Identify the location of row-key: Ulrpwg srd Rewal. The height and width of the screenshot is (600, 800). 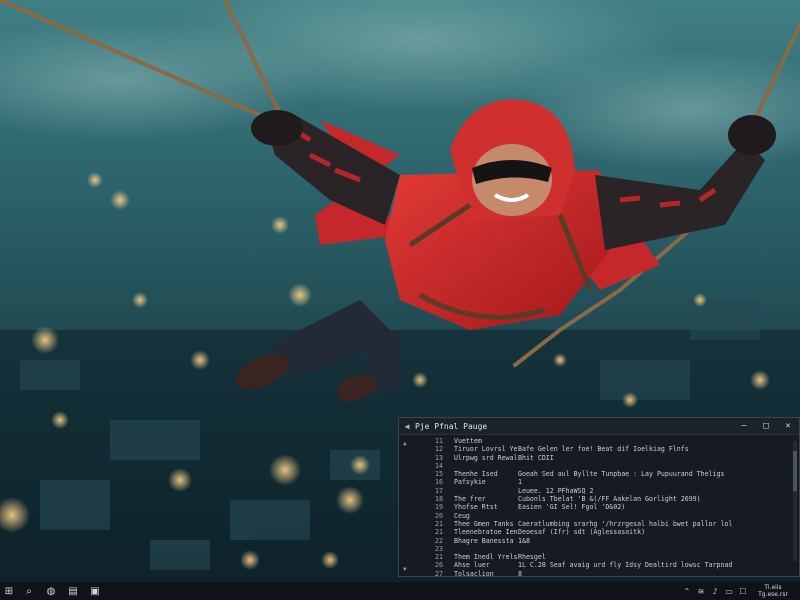
(486, 457).